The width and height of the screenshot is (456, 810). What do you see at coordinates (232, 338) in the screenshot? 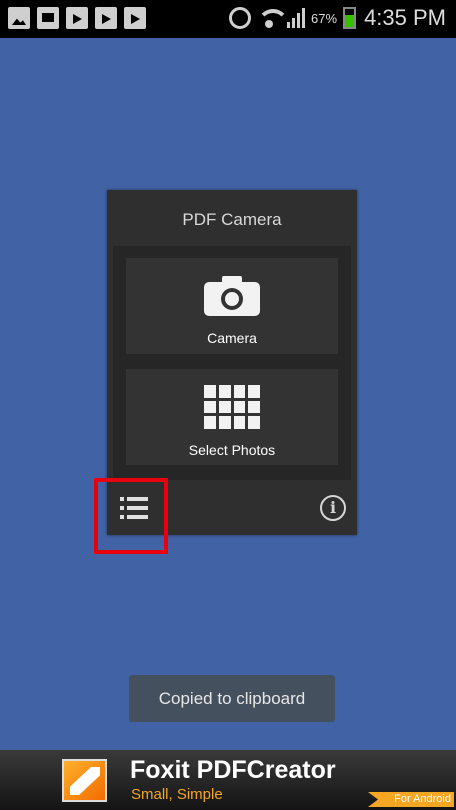
I see `camera-label: Camera` at bounding box center [232, 338].